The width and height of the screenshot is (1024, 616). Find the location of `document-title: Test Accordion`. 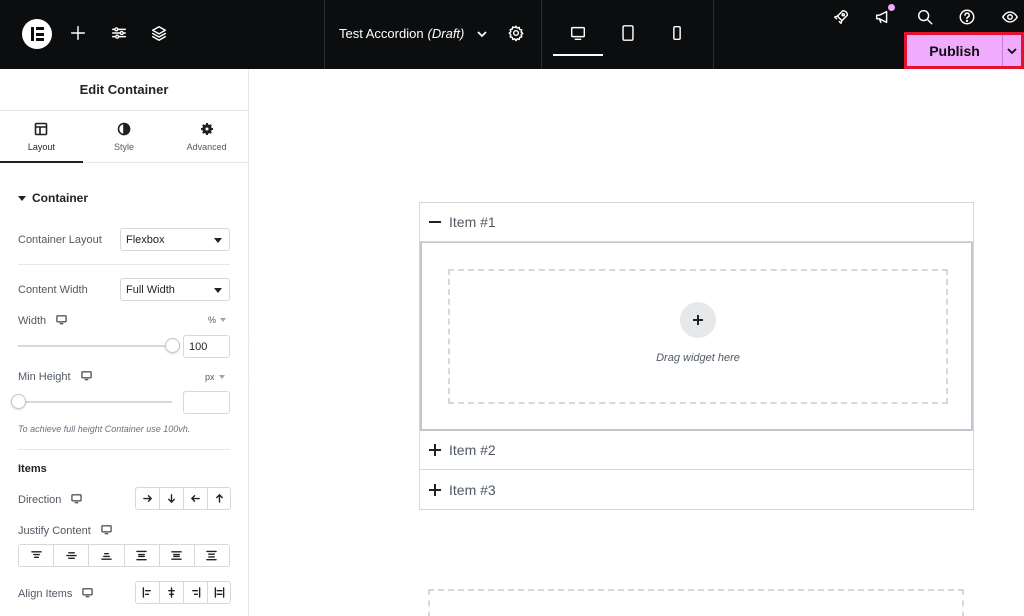

document-title: Test Accordion is located at coordinates (381, 33).